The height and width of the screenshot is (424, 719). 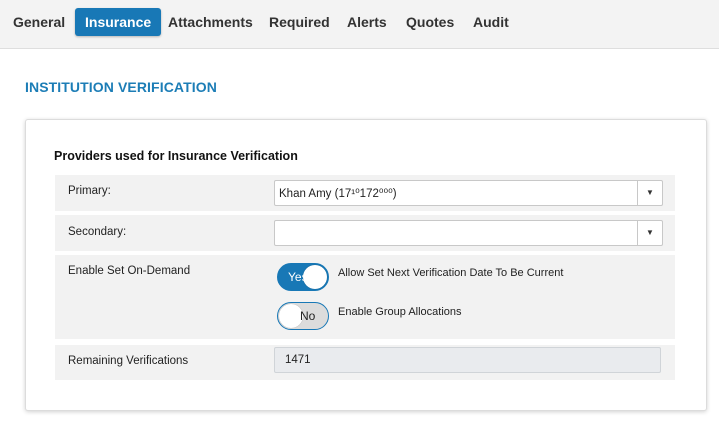 What do you see at coordinates (210, 22) in the screenshot?
I see `tab-attachments: Attachments` at bounding box center [210, 22].